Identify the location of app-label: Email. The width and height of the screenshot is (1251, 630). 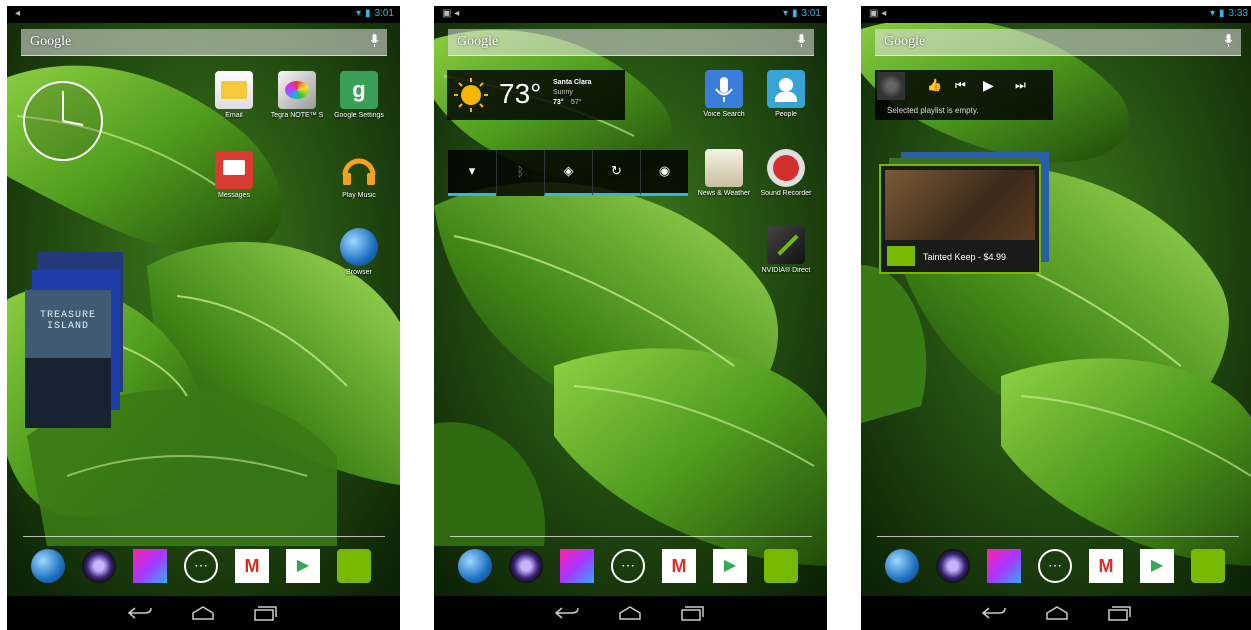
(234, 115).